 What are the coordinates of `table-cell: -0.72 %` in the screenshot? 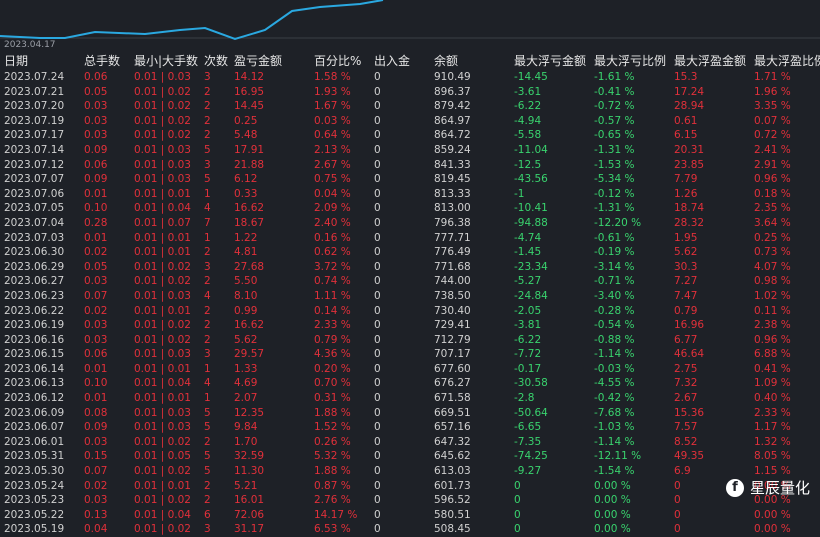 It's located at (614, 106).